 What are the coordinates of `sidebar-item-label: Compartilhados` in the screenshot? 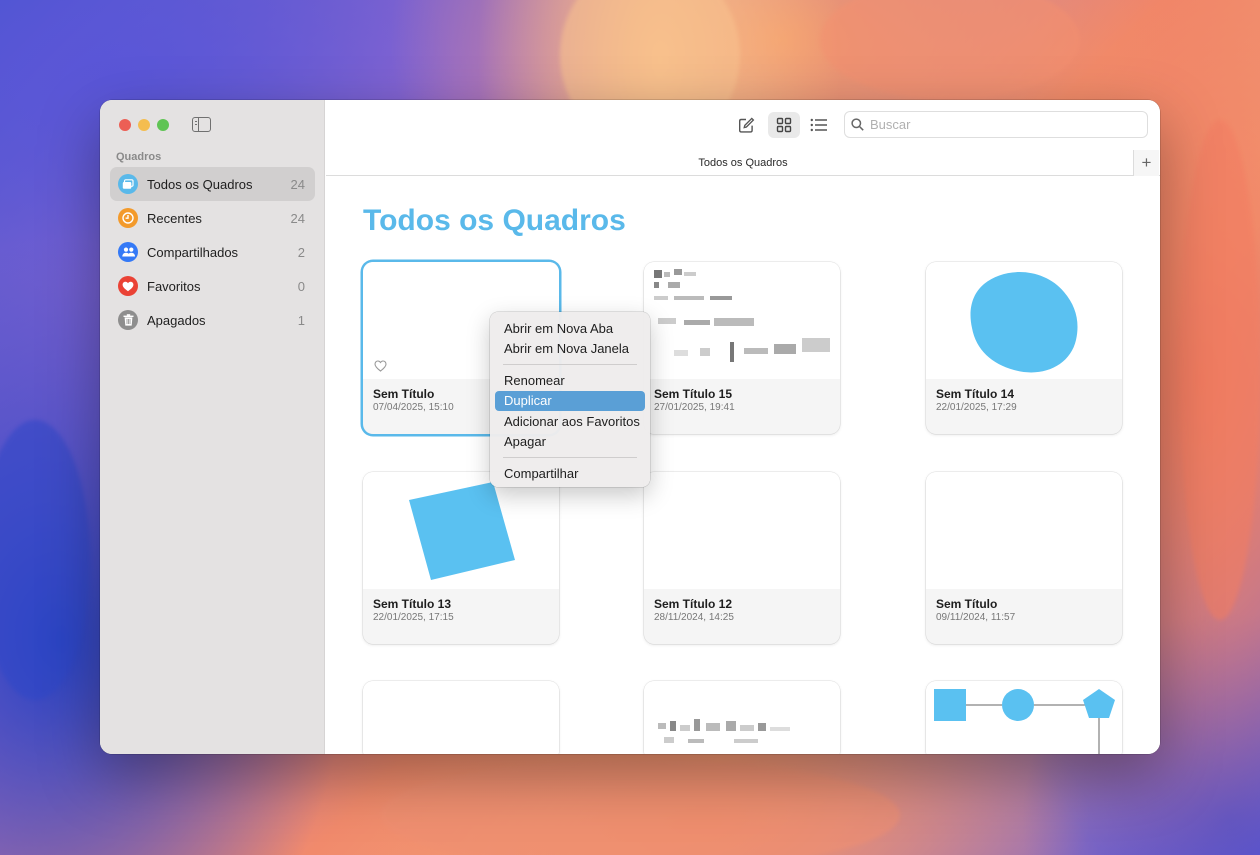 It's located at (193, 252).